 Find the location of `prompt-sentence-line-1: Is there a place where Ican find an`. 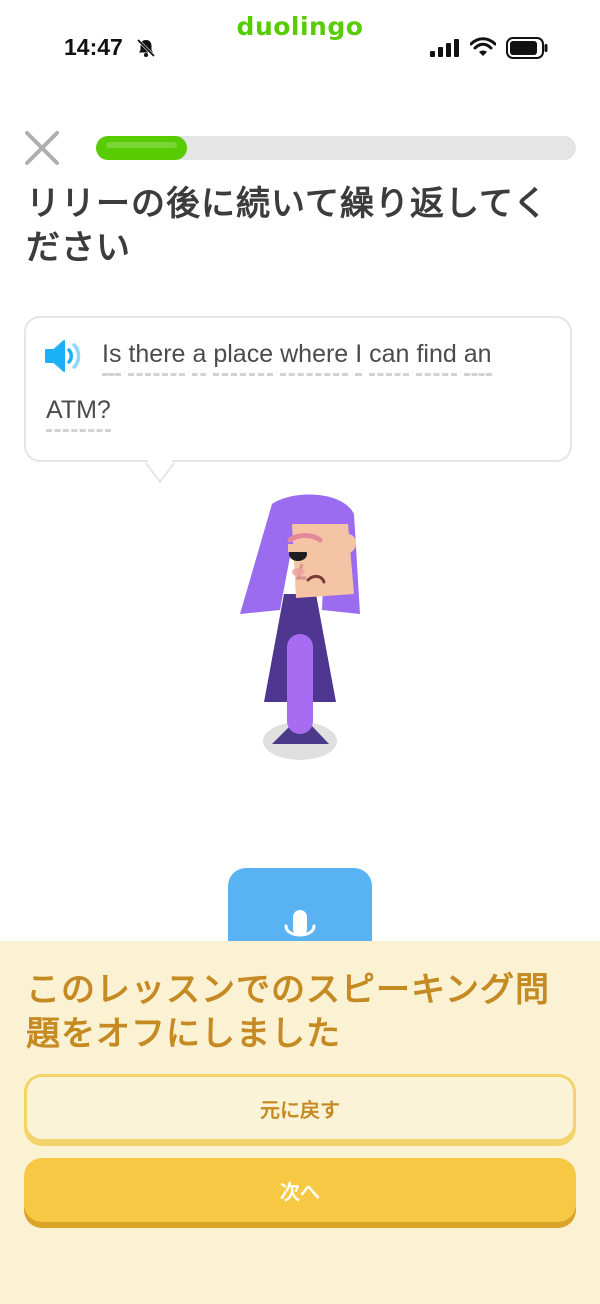

prompt-sentence-line-1: Is there a place where Ican find an is located at coordinates (300, 358).